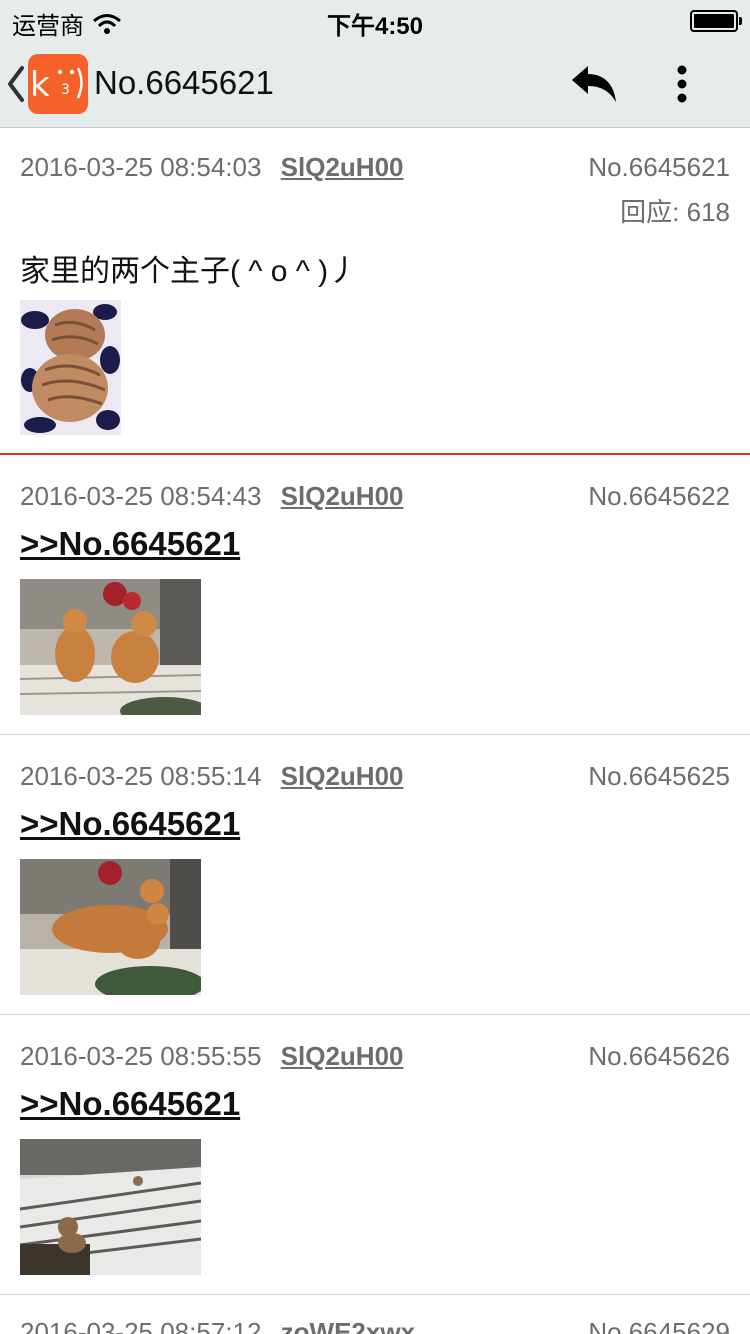 The height and width of the screenshot is (1334, 750). Describe the element at coordinates (141, 167) in the screenshot. I see `post-datetime: 2016-03-25 08:54:03` at that location.